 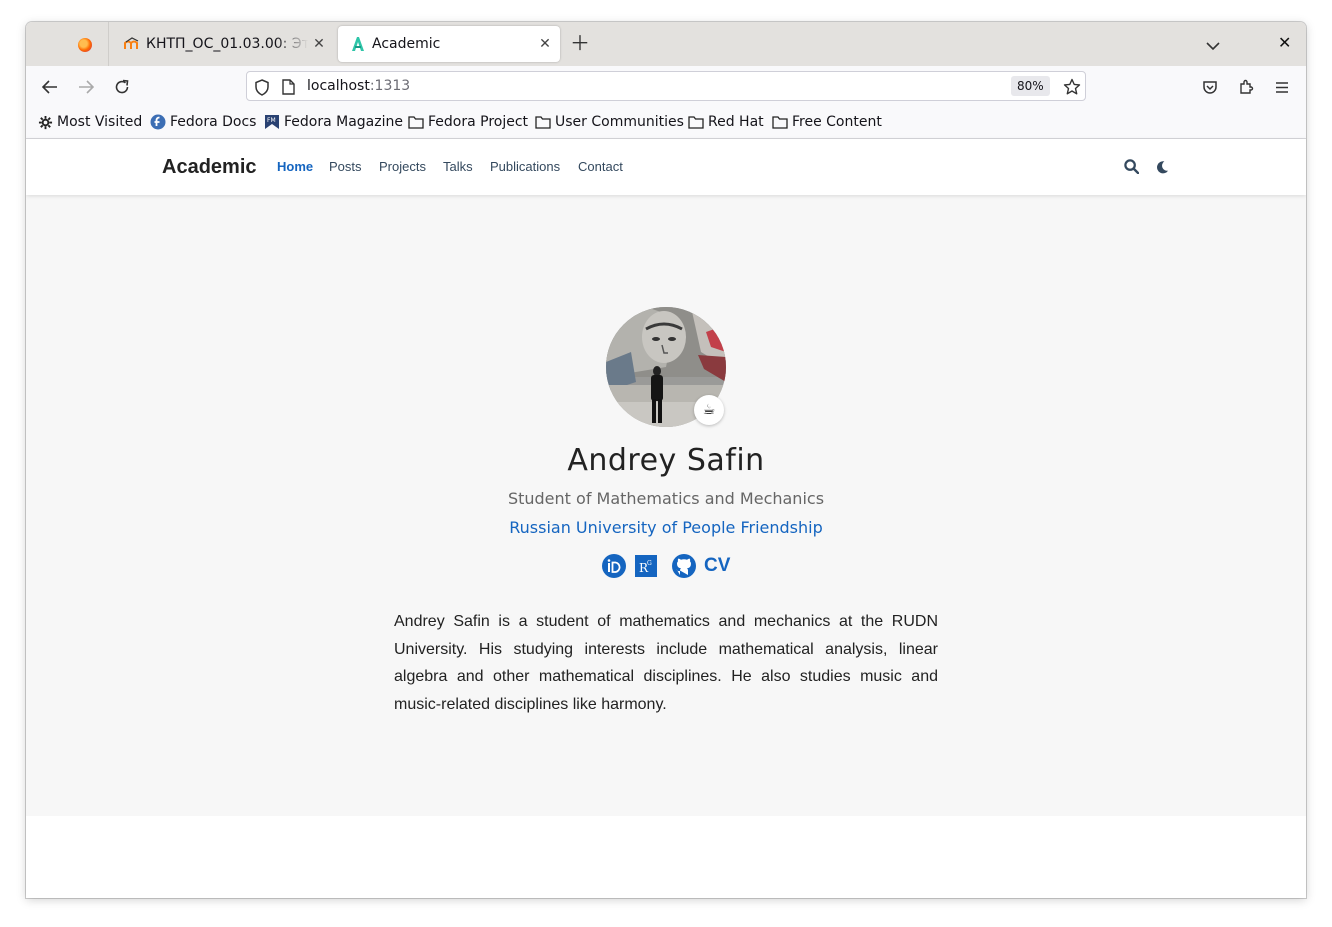 I want to click on bookmark-star-icon, so click(x=1072, y=87).